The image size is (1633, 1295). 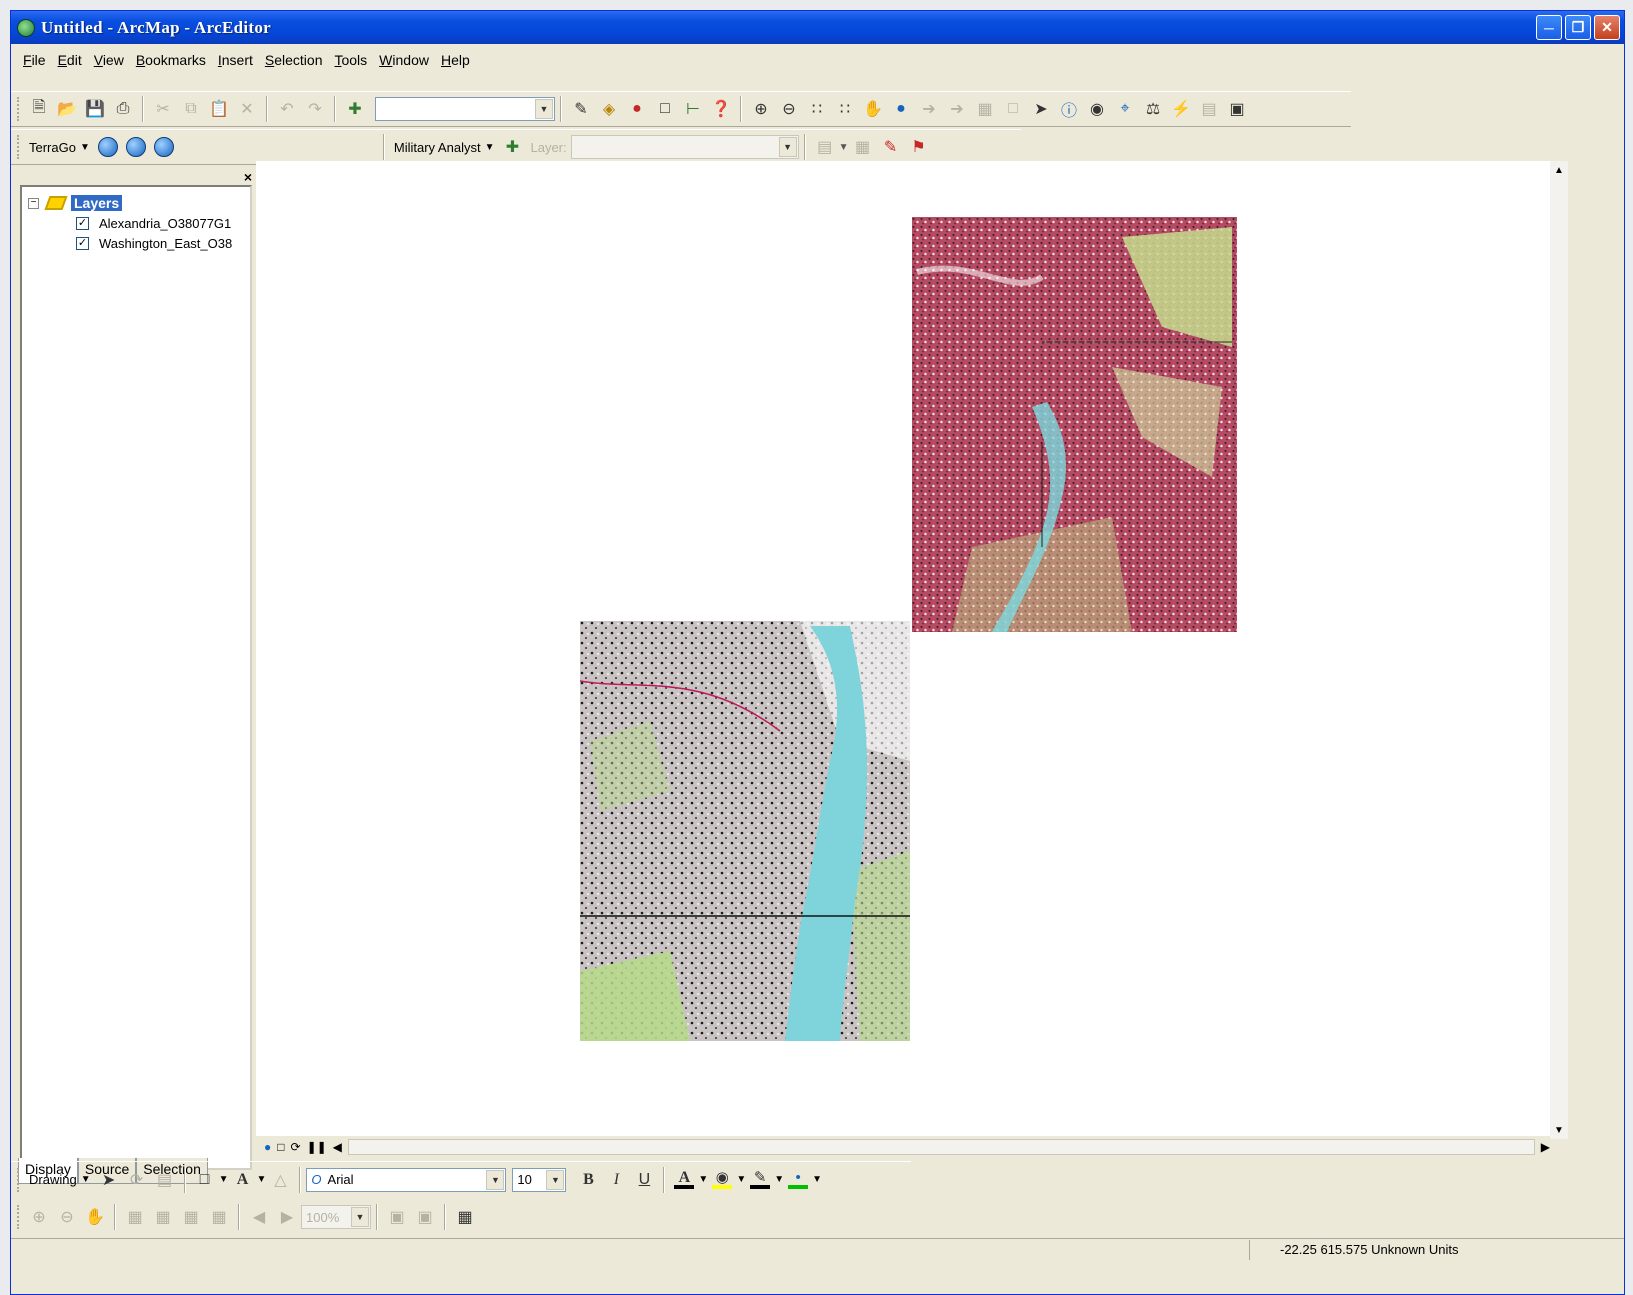 I want to click on fixed-zoom-in-icon: ▦, so click(x=163, y=1217).